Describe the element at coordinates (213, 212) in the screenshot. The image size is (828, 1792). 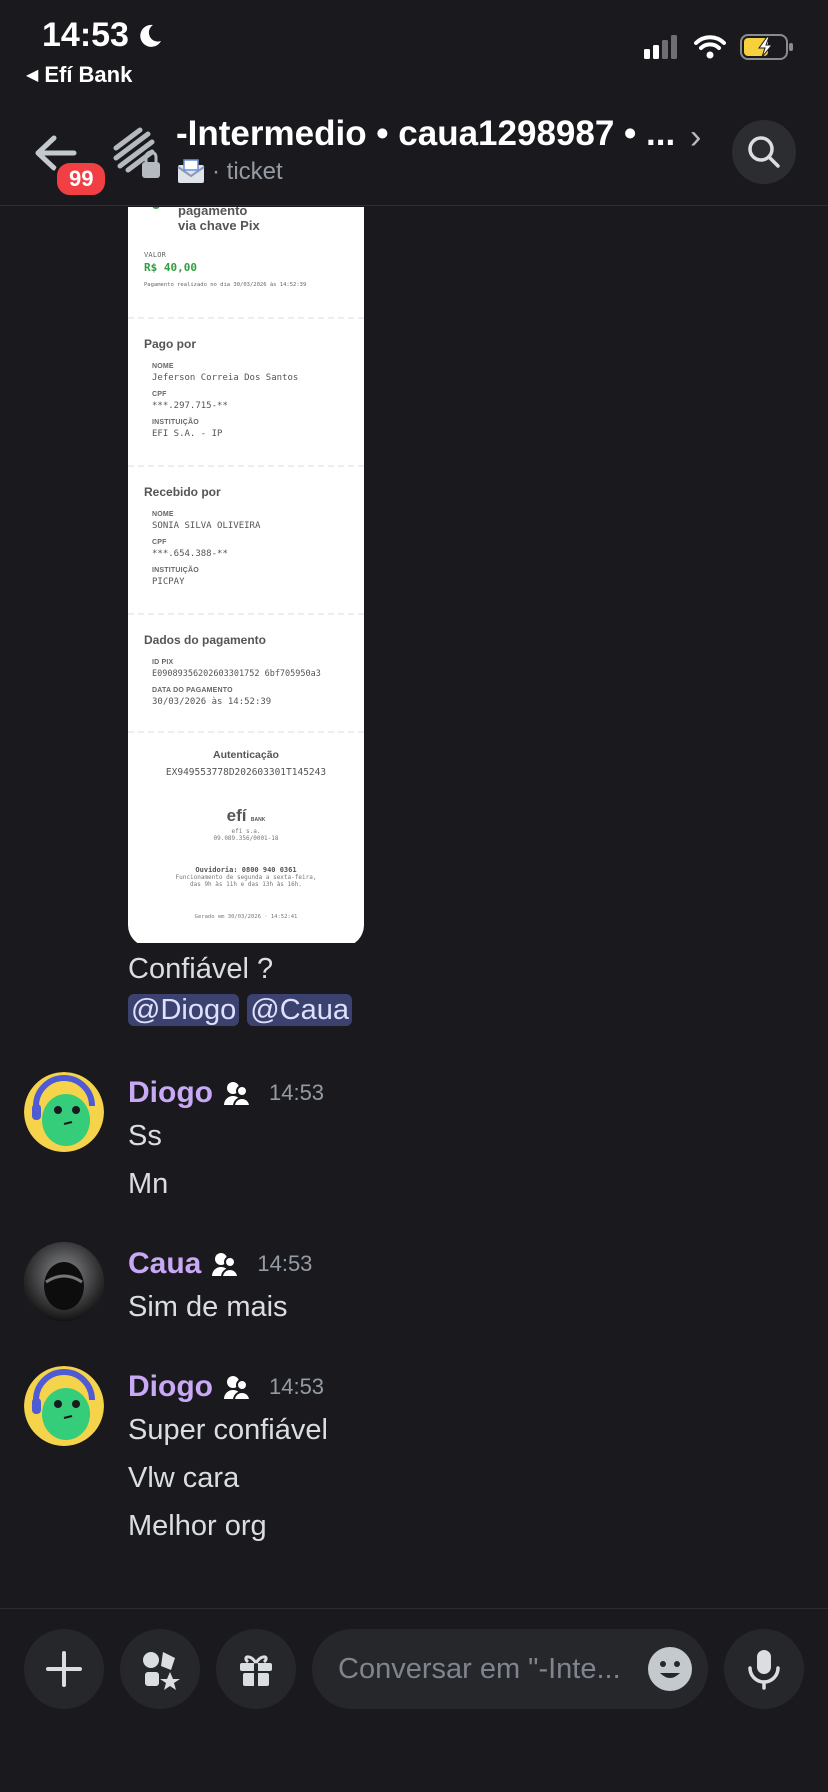
I see `receipt-heading-line1: pagamento` at that location.